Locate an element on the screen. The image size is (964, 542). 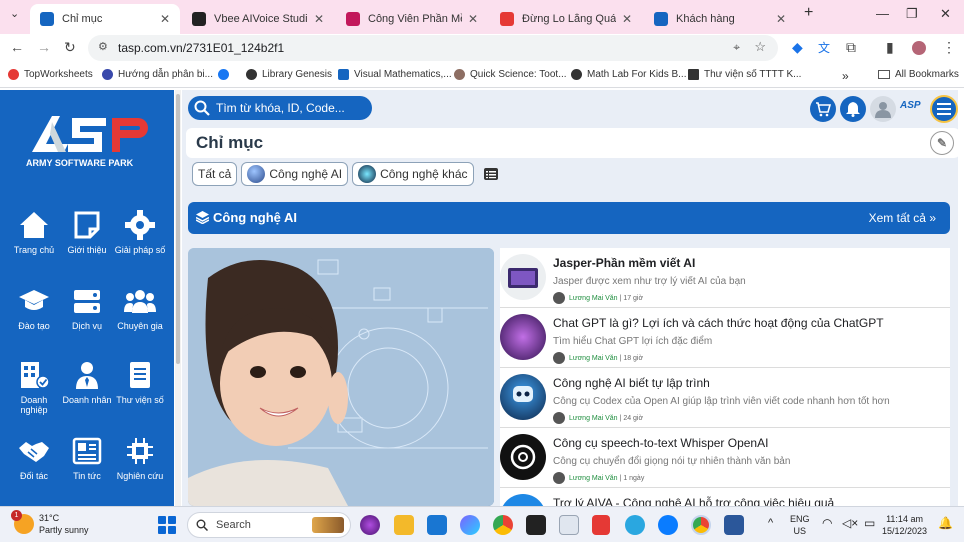
app-icon-circle is located at coordinates (370, 525).